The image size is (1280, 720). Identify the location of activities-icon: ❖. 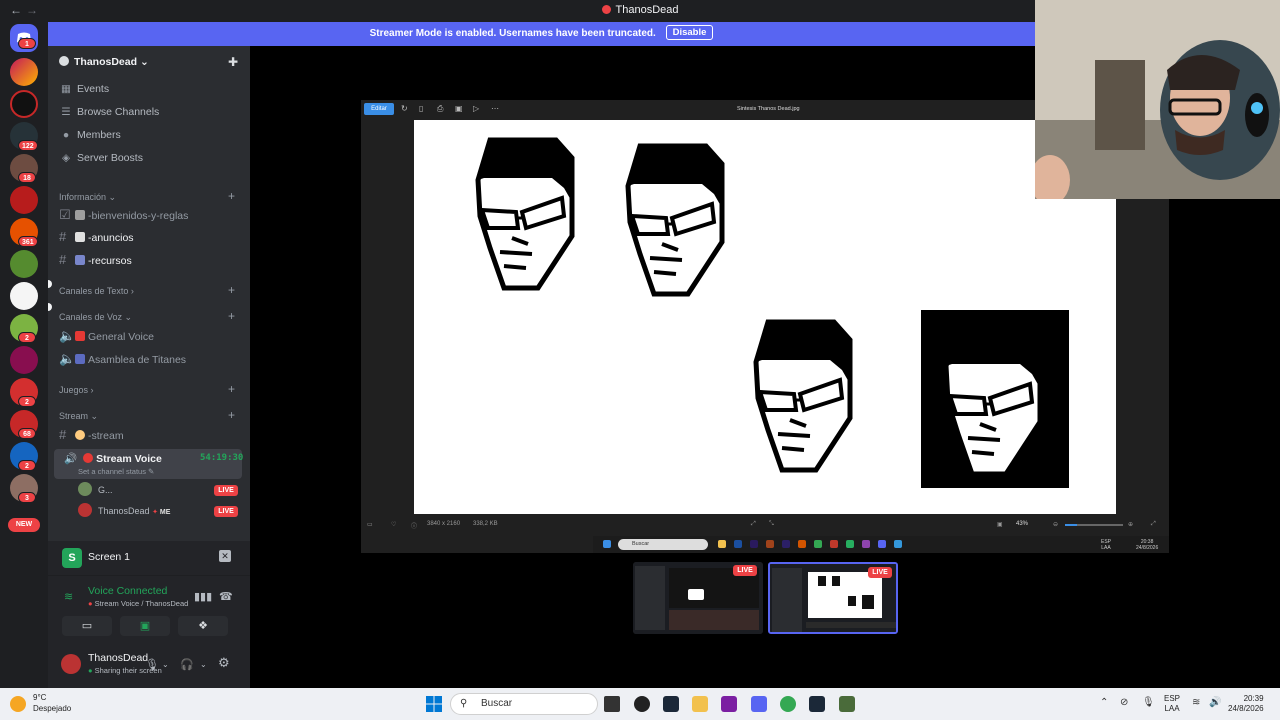
(203, 626).